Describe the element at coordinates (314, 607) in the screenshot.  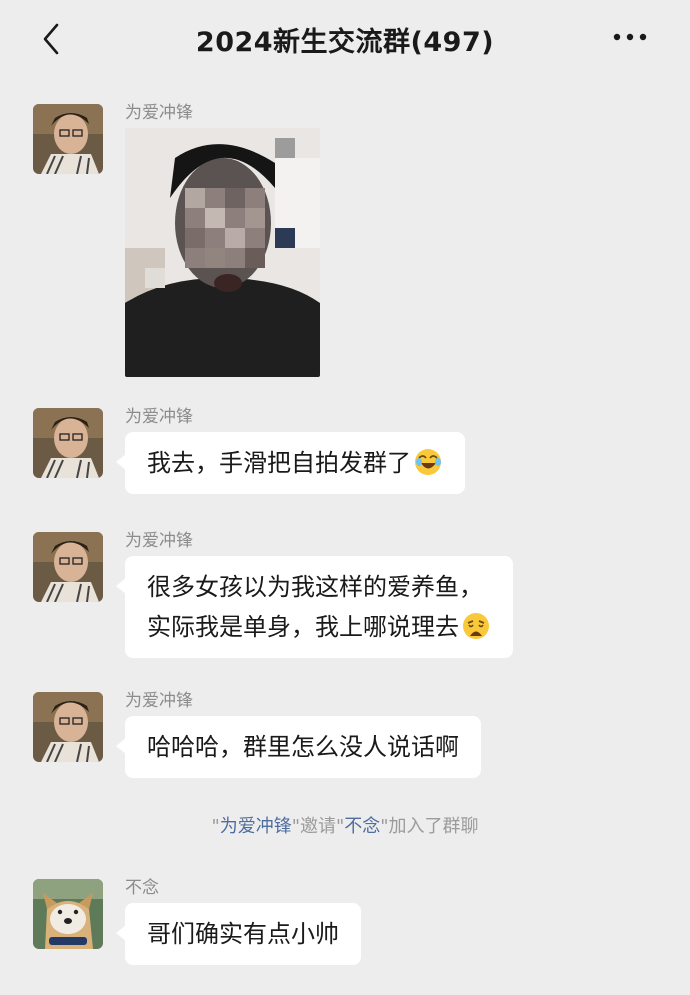
I see `message-bubble: 很多女孩以为我这样的爱养鱼， 实际我是单身，我上哪说理去` at that location.